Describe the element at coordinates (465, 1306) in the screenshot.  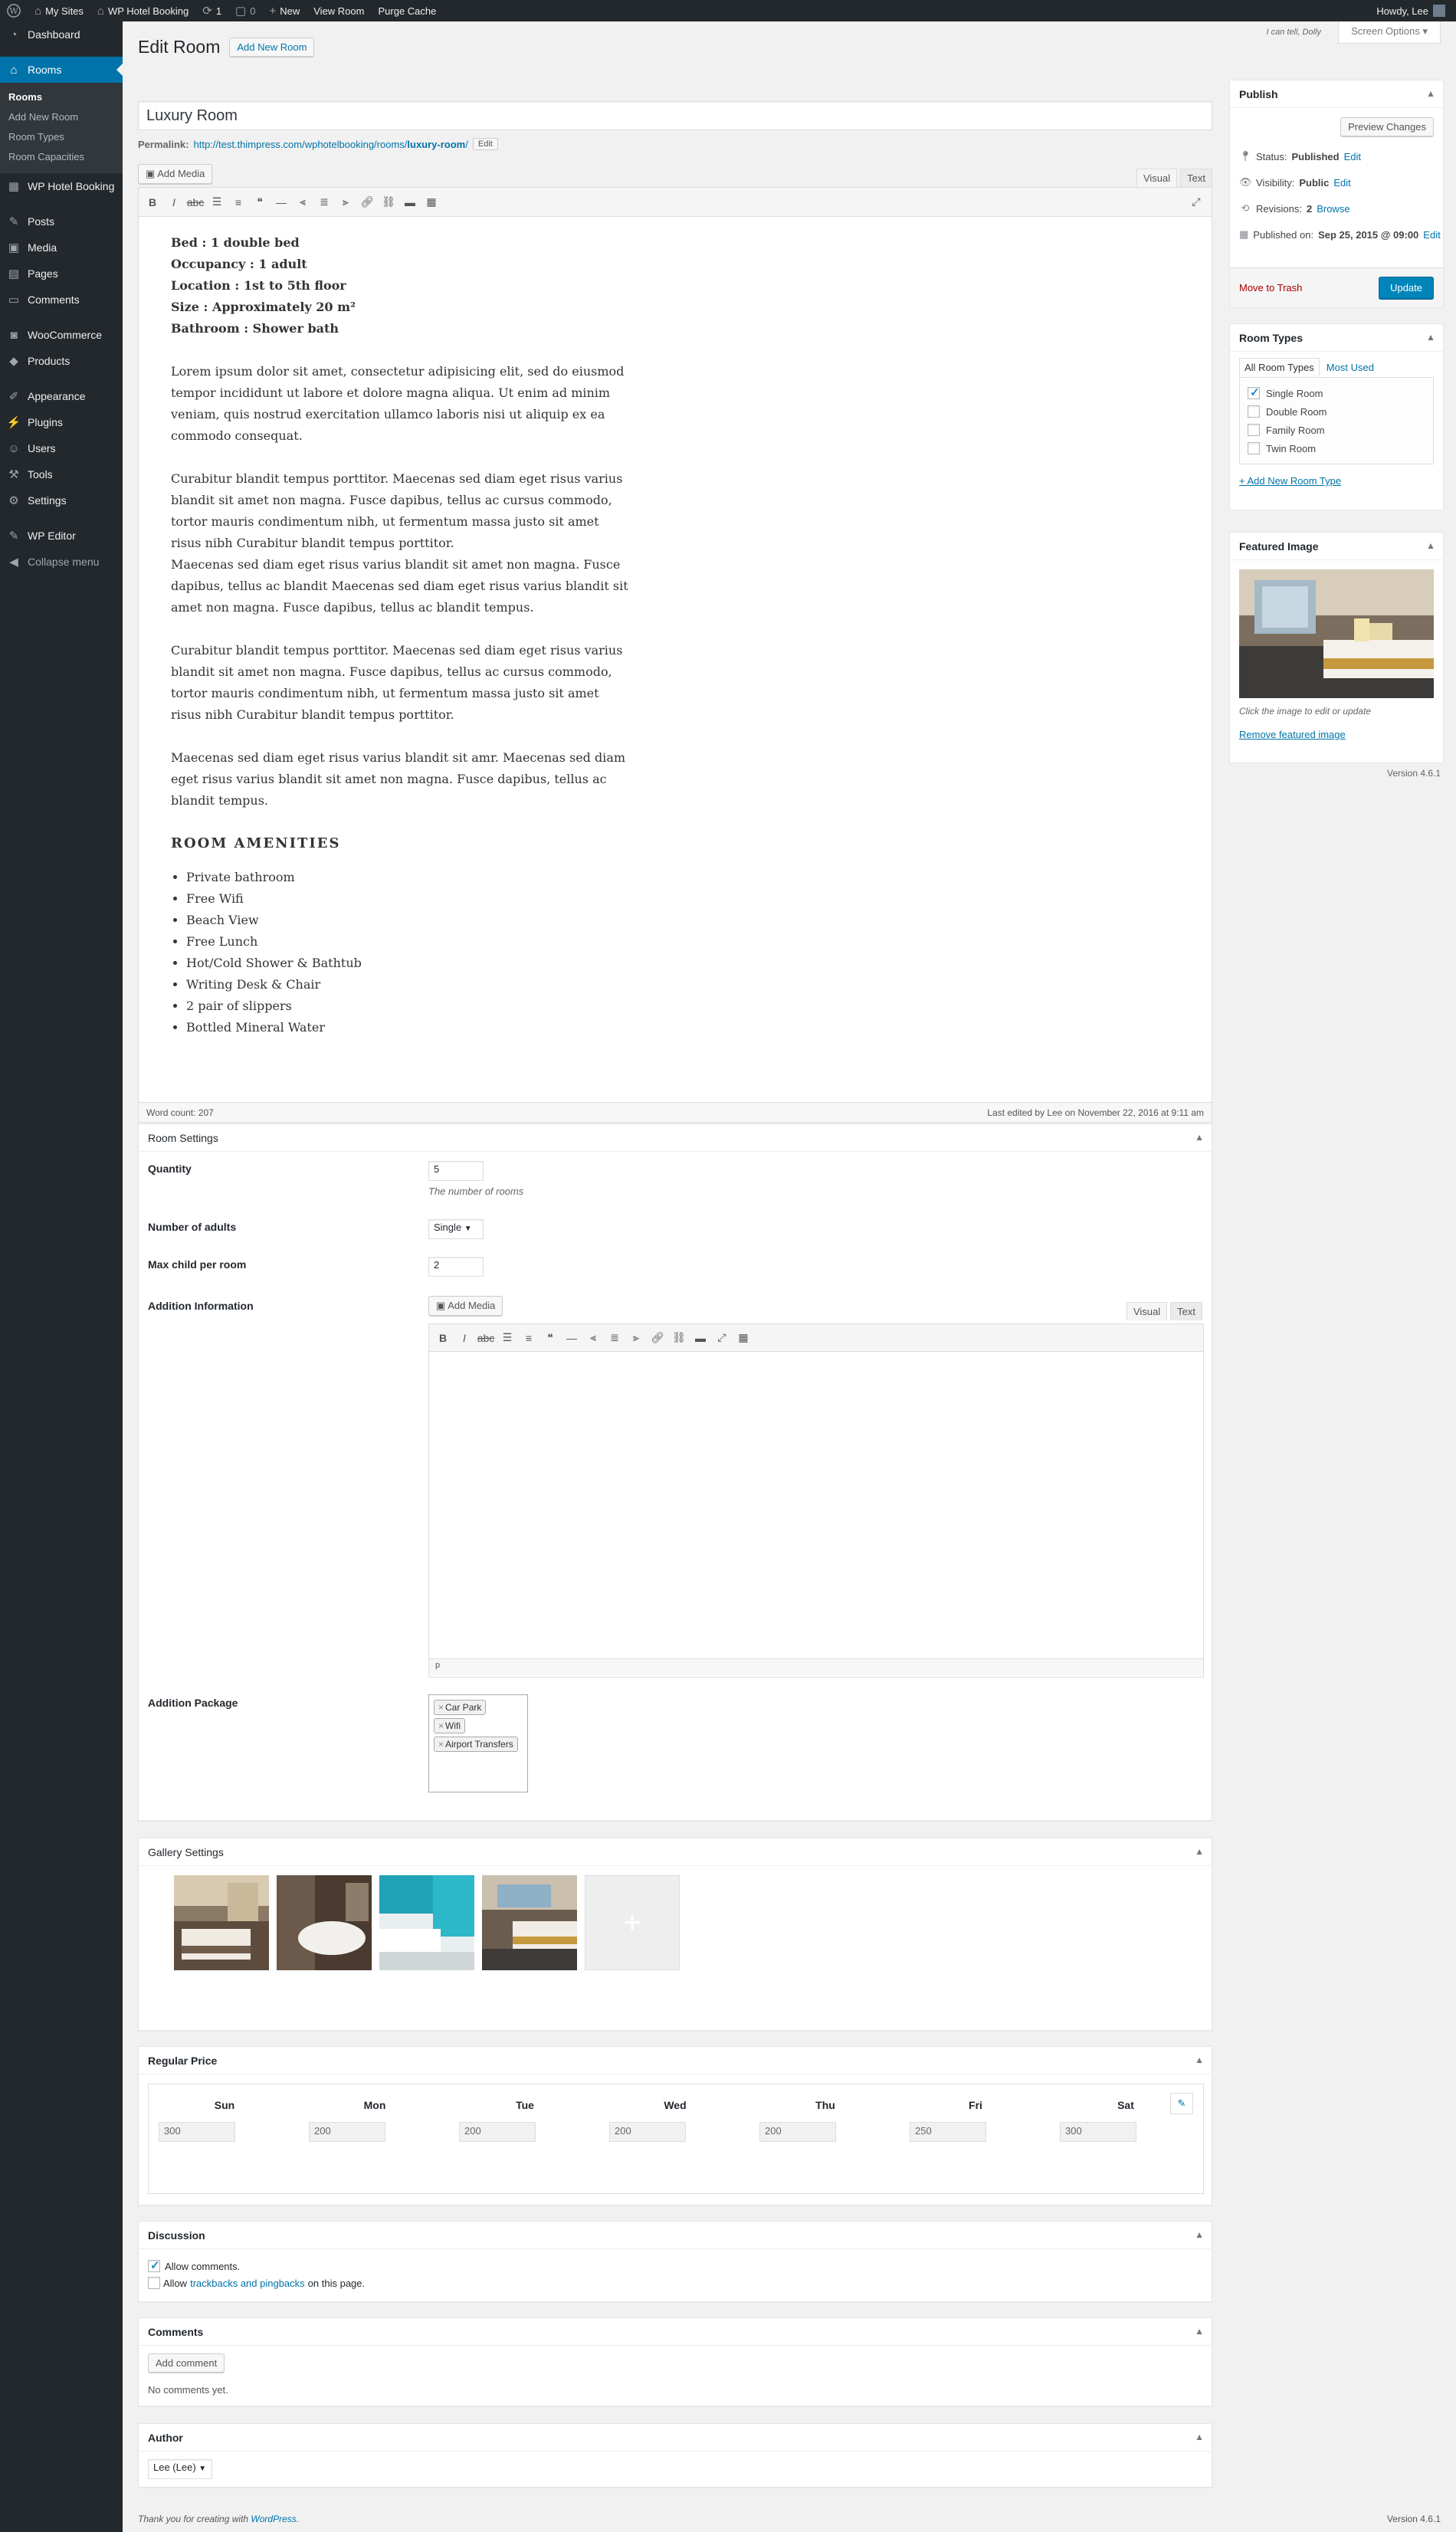
I see `addition-add-media-button: ▣ Add Media` at that location.